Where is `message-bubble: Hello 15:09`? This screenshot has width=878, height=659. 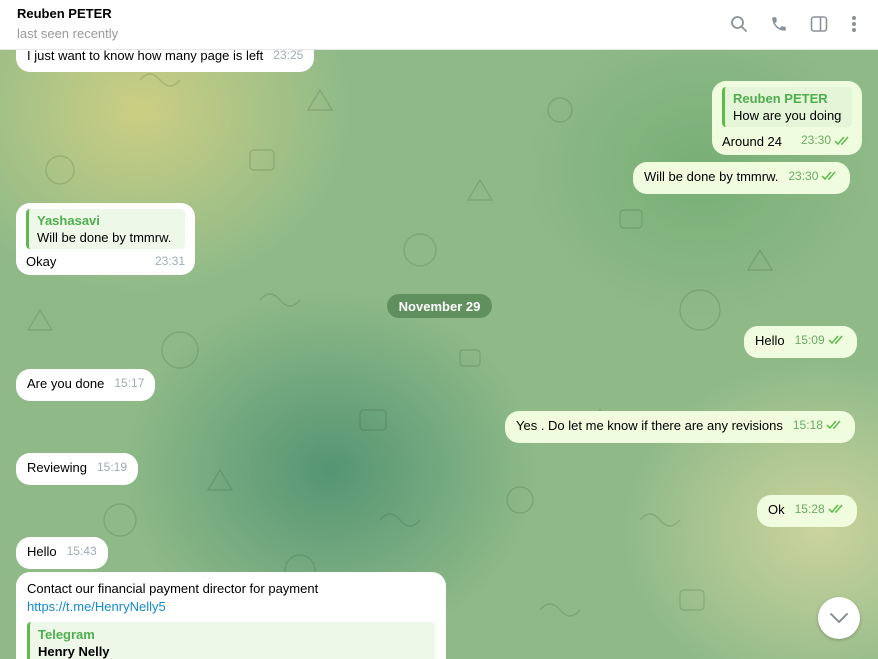
message-bubble: Hello 15:09 is located at coordinates (800, 342).